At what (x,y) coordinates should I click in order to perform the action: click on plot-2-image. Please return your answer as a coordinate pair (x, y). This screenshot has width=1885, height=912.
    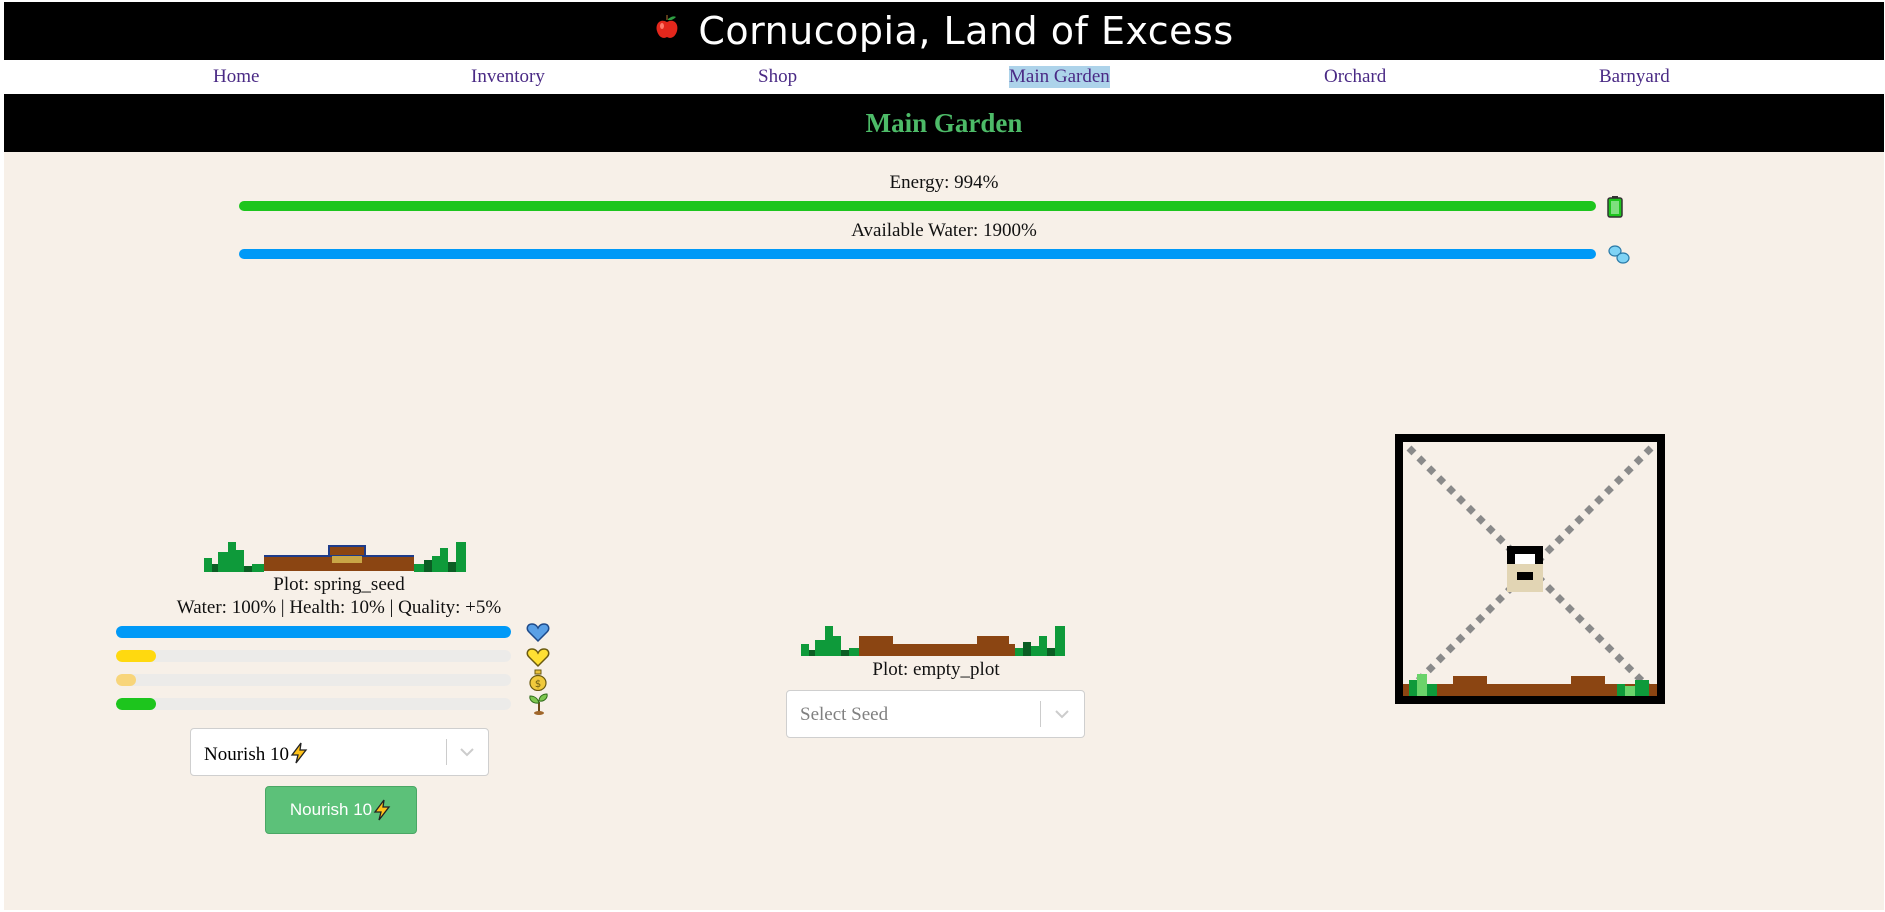
    Looking at the image, I should click on (933, 641).